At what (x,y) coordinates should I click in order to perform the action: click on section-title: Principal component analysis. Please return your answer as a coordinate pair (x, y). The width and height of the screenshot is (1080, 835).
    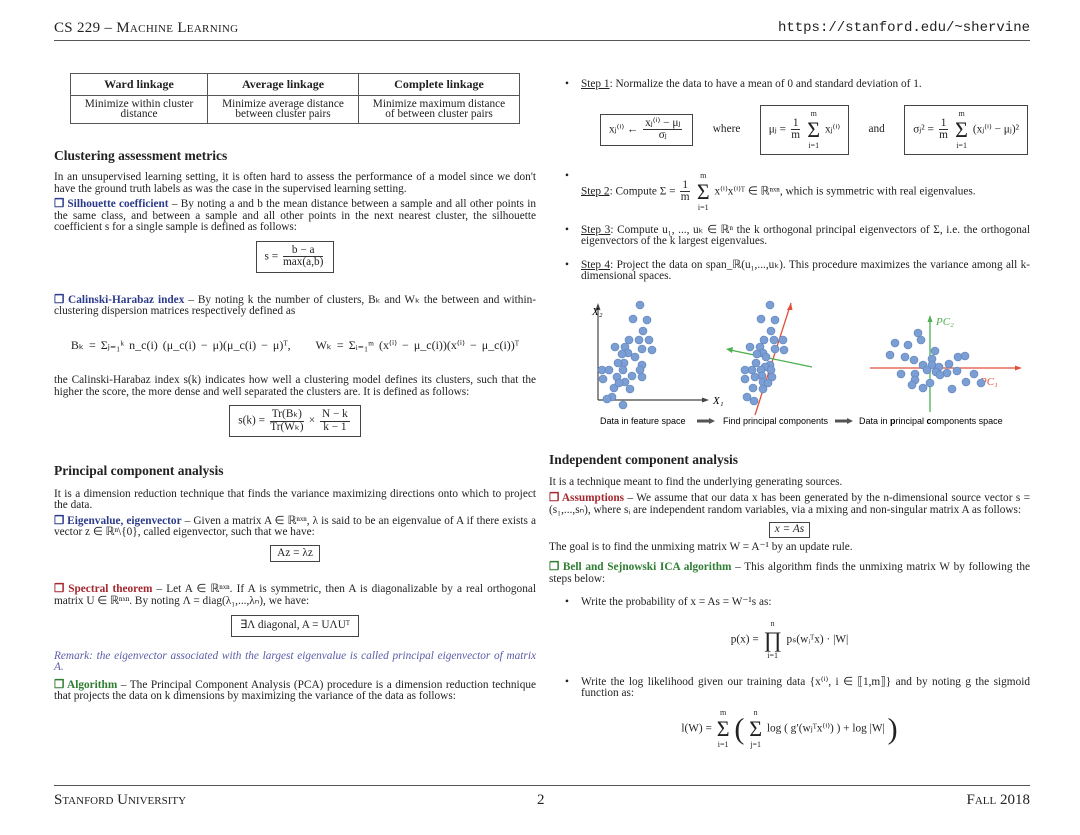
    Looking at the image, I should click on (139, 470).